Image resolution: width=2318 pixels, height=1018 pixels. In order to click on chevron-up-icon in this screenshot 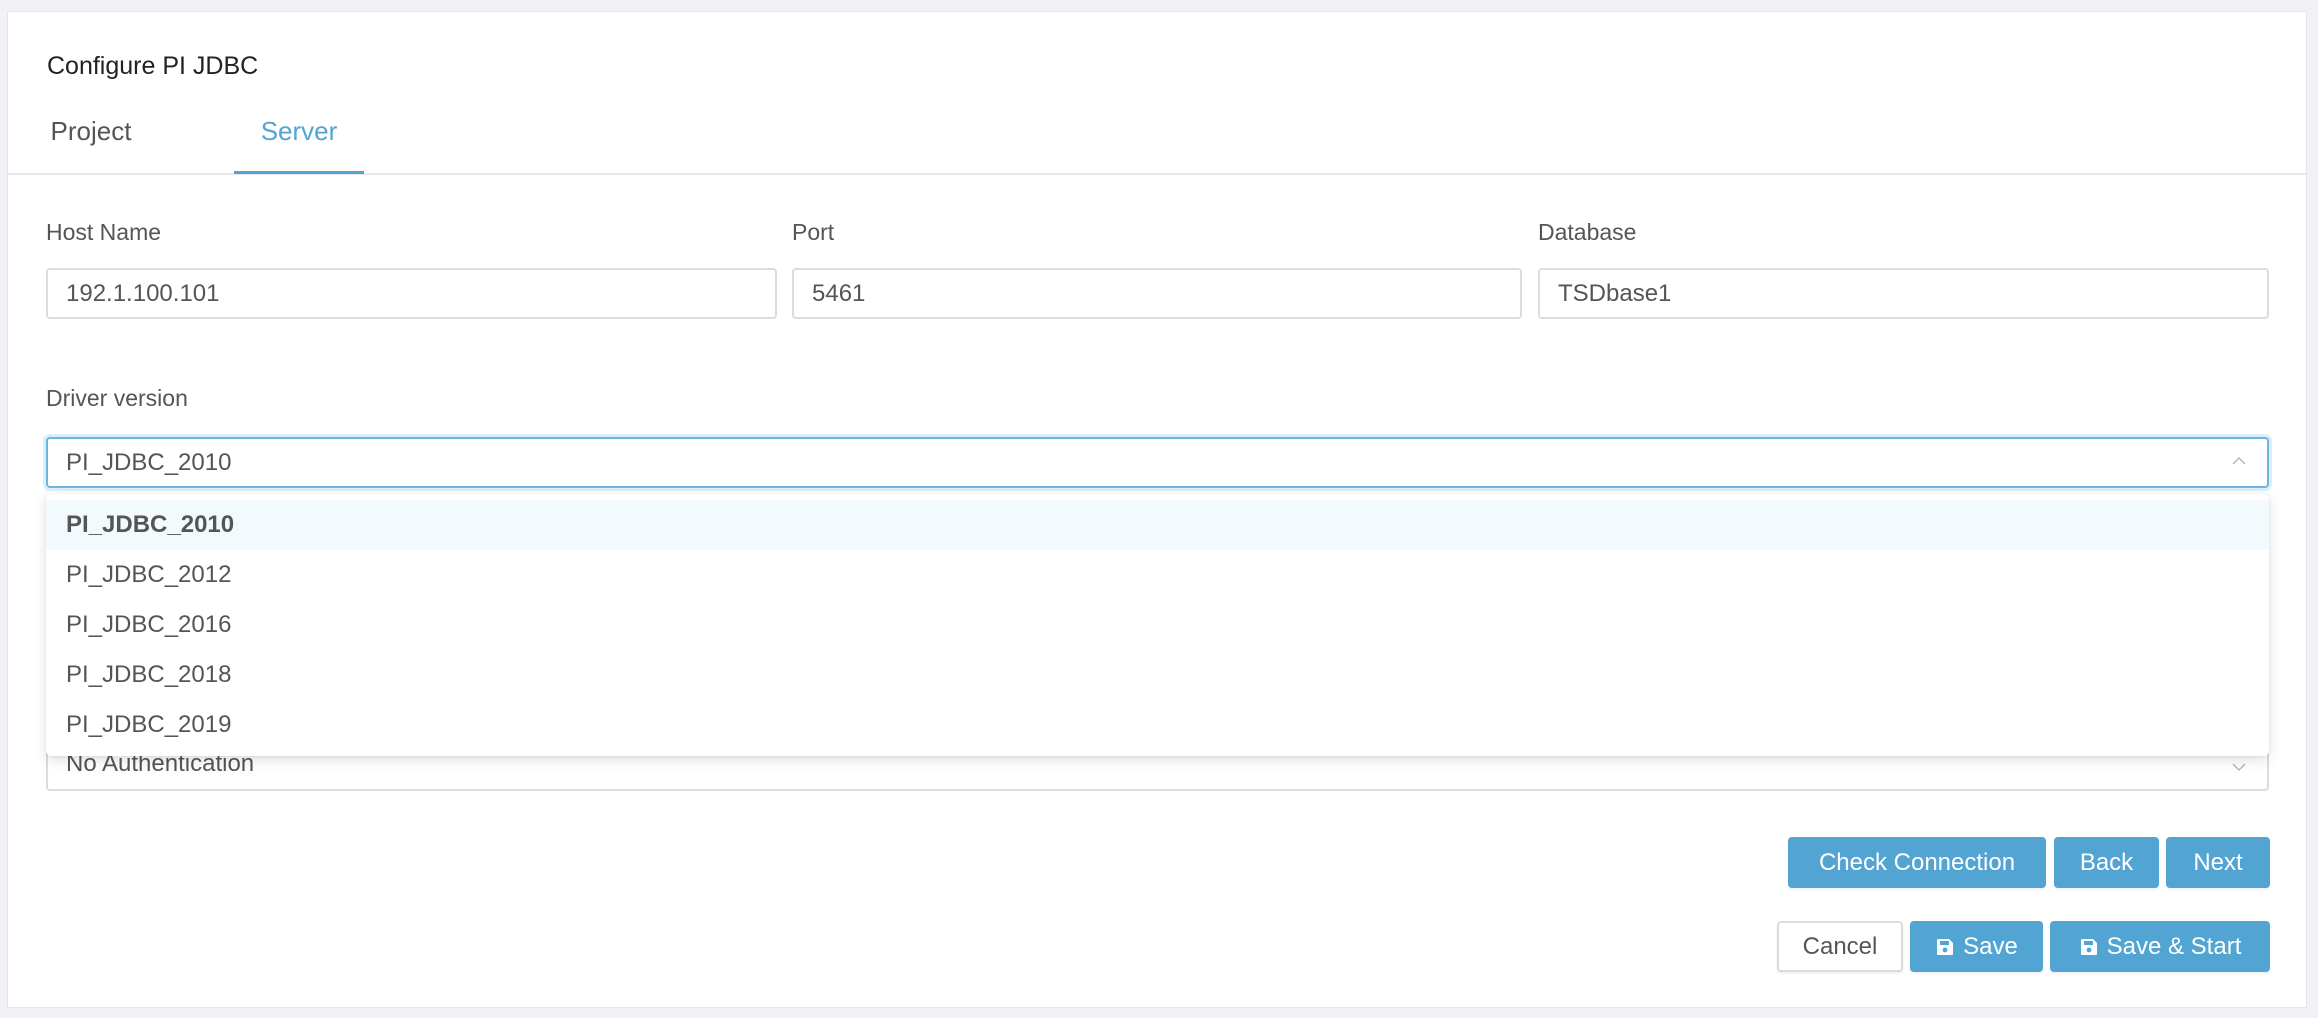, I will do `click(2239, 460)`.